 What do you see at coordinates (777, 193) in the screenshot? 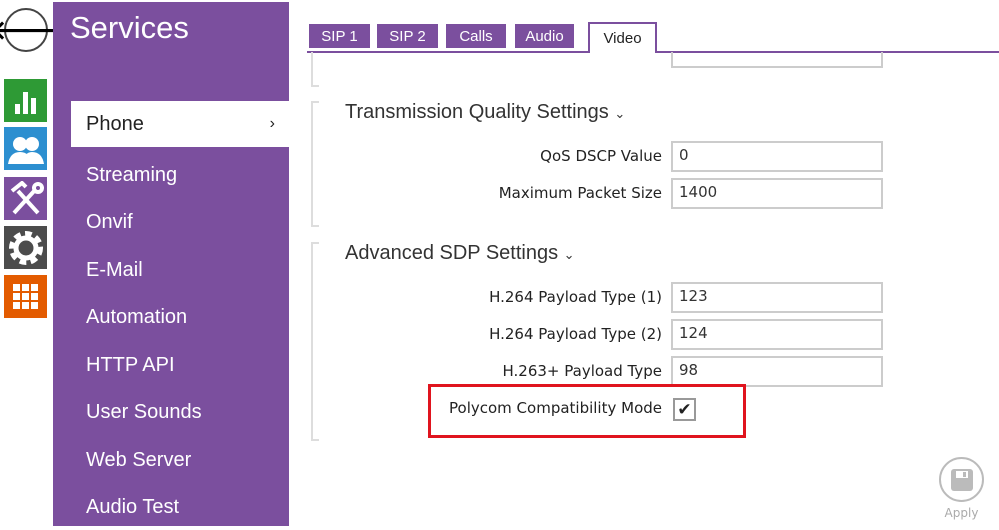
I see `max-packet-input: 1400` at bounding box center [777, 193].